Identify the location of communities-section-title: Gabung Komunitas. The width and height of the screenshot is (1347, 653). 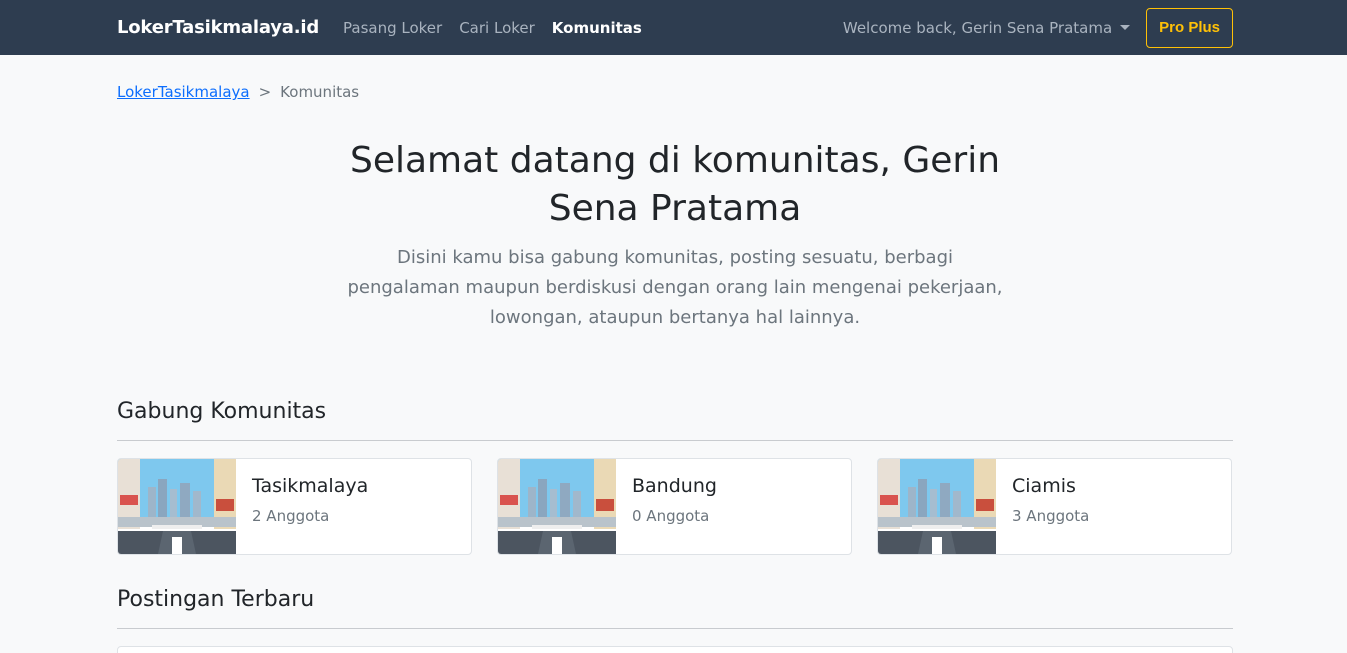
(675, 420).